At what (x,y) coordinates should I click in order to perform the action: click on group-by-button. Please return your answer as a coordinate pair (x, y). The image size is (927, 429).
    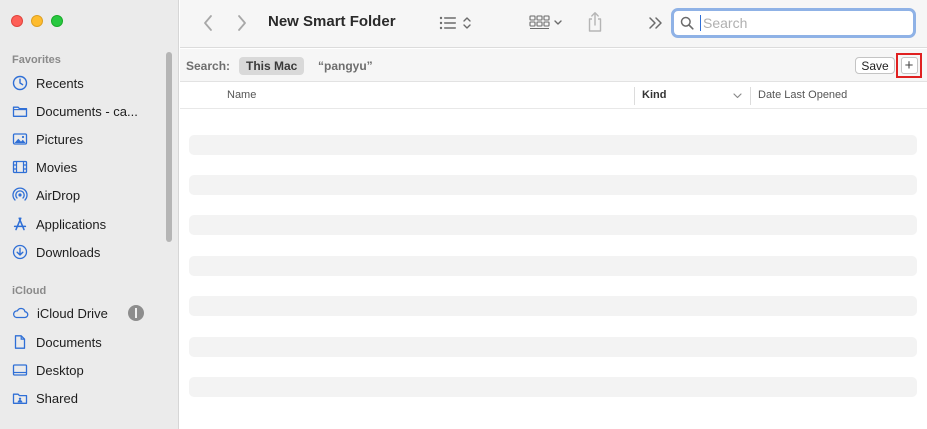
    Looking at the image, I should click on (547, 23).